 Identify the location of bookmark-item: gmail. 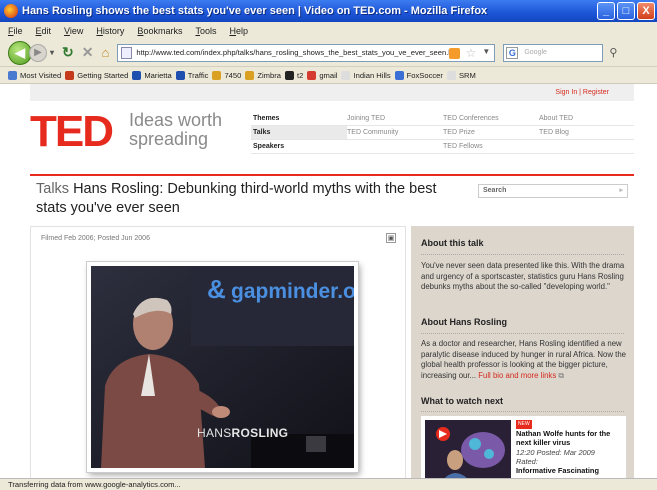
(322, 75).